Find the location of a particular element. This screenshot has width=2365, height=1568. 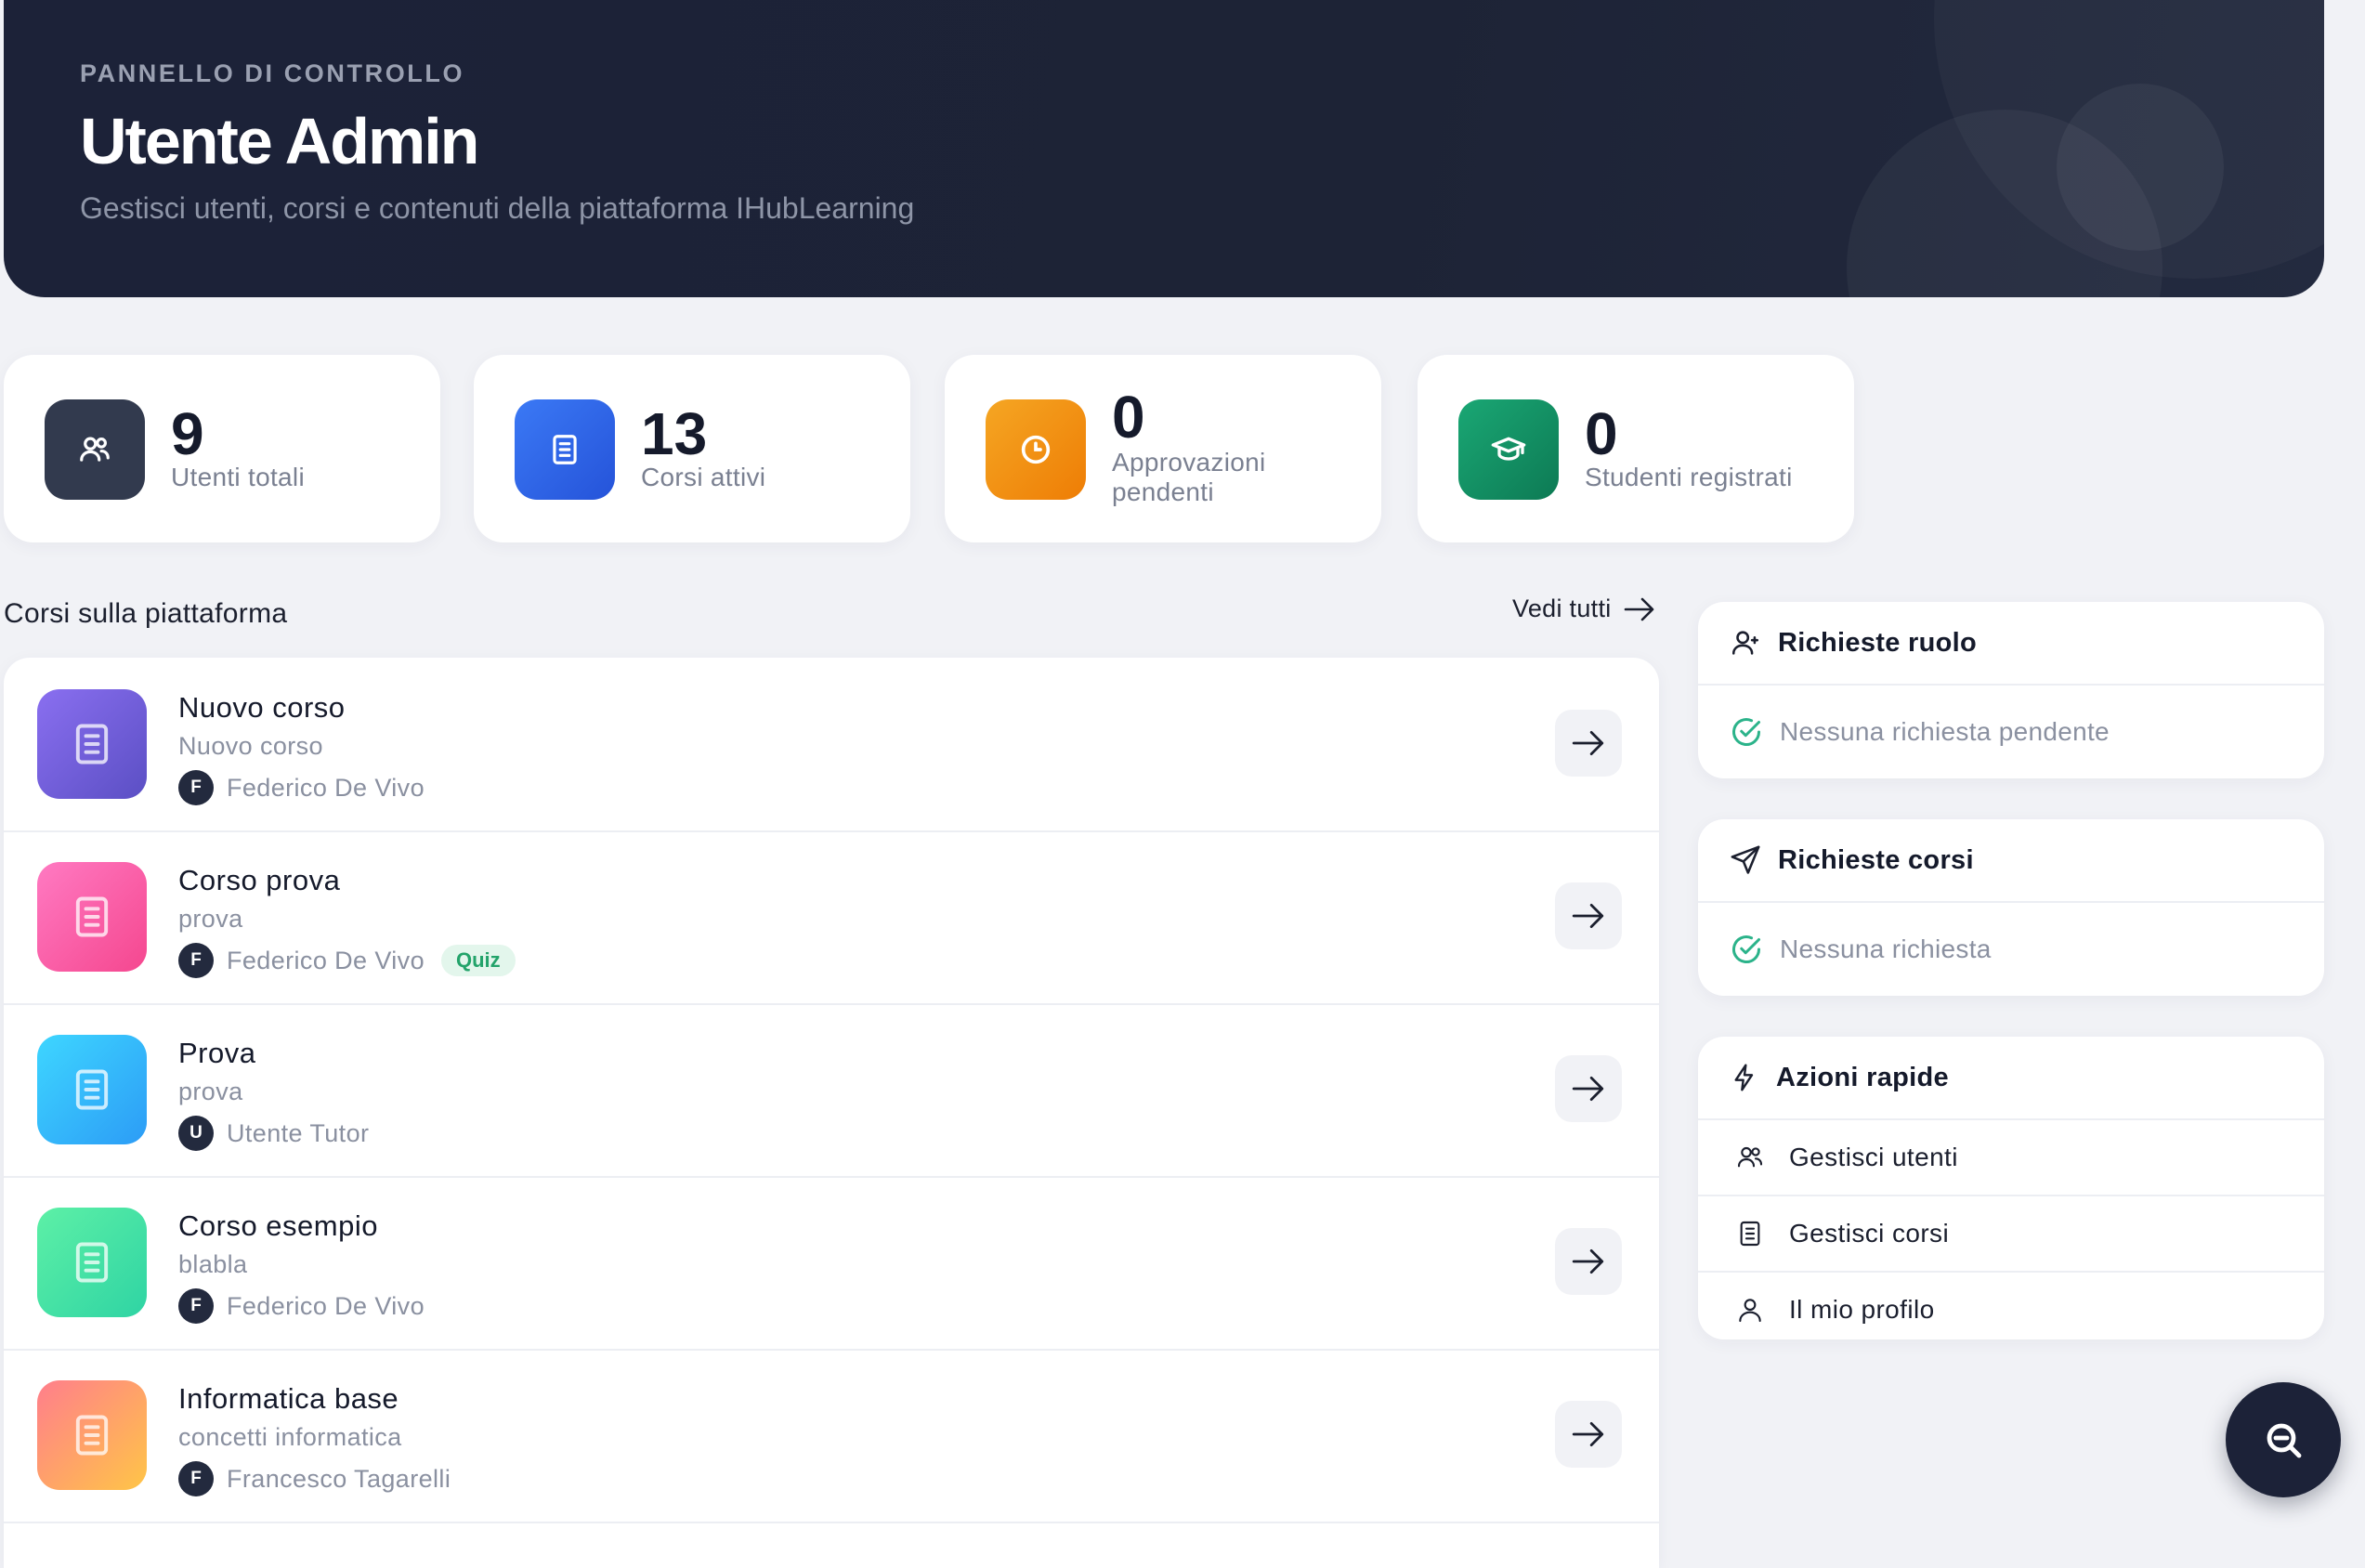

course-row: Prova prova U Utente Tutor is located at coordinates (831, 1090).